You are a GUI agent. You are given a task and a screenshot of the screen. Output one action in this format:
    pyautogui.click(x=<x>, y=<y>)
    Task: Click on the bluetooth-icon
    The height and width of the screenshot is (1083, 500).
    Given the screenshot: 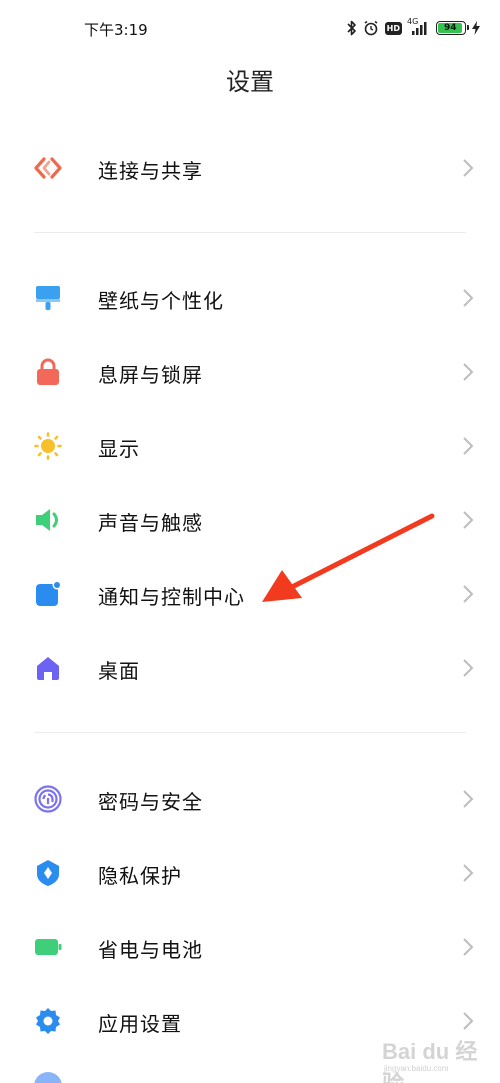 What is the action you would take?
    pyautogui.click(x=352, y=28)
    